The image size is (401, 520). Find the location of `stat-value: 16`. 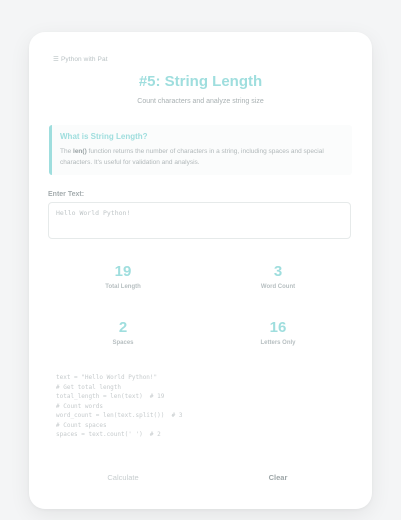

stat-value: 16 is located at coordinates (278, 327).